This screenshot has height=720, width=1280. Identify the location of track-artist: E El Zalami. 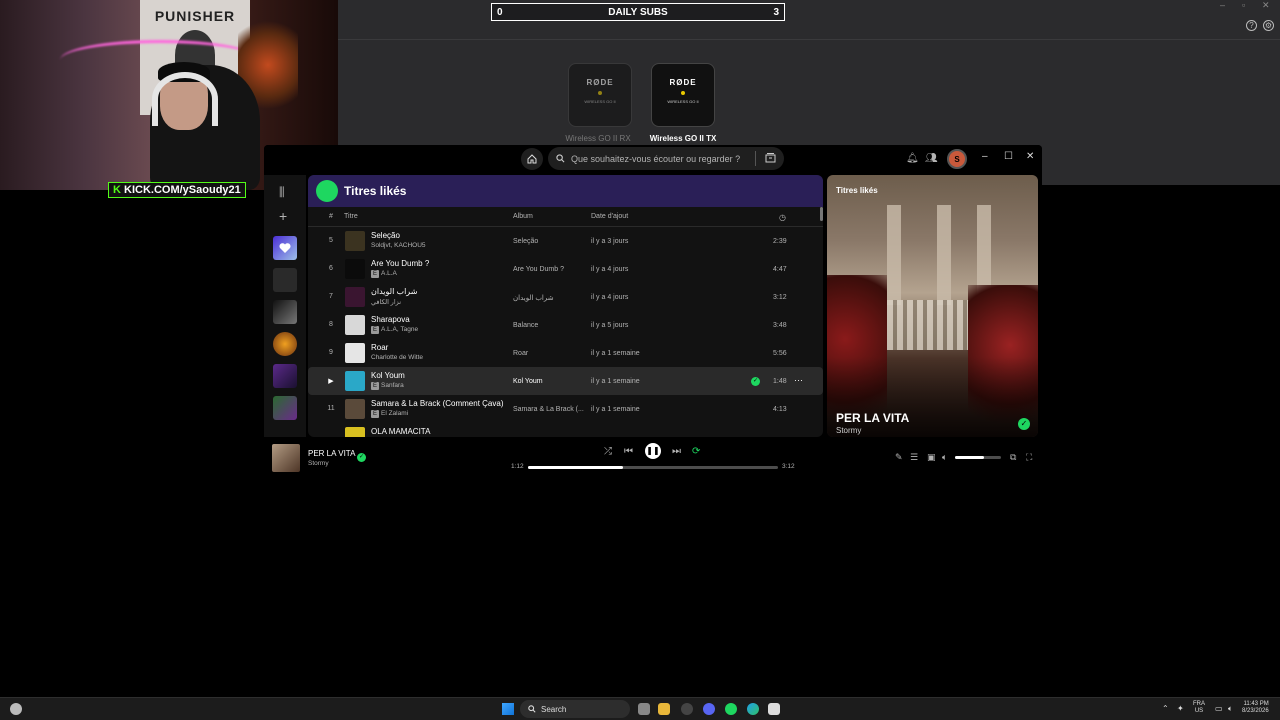
(389, 414).